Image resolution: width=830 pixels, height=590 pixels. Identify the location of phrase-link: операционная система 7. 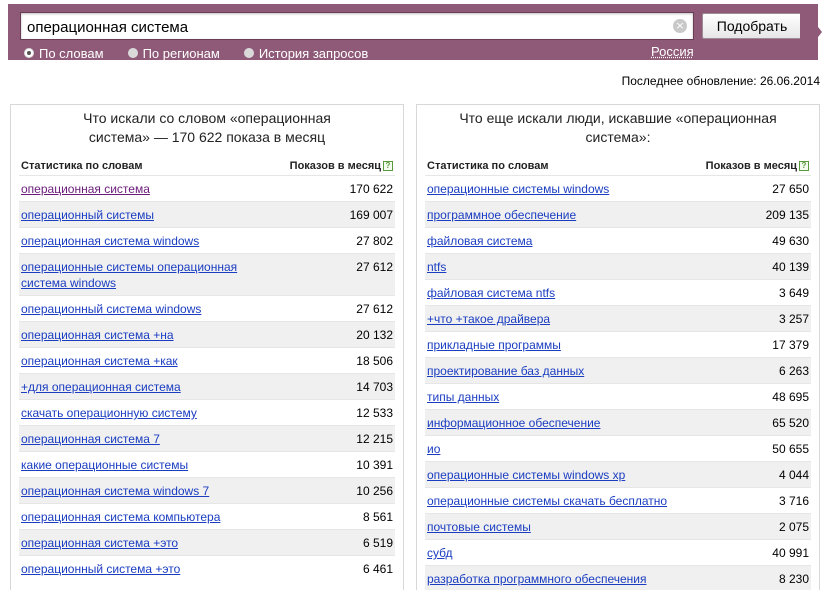
(90, 439).